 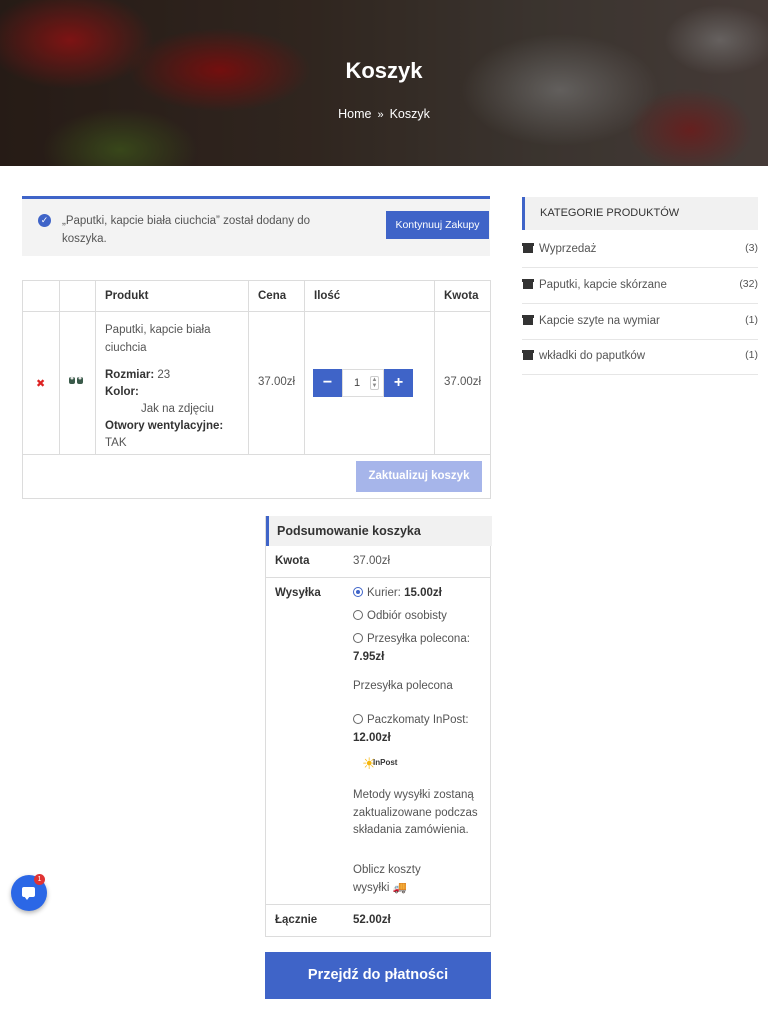 I want to click on spinner-icon: ▲ ▼, so click(x=374, y=383).